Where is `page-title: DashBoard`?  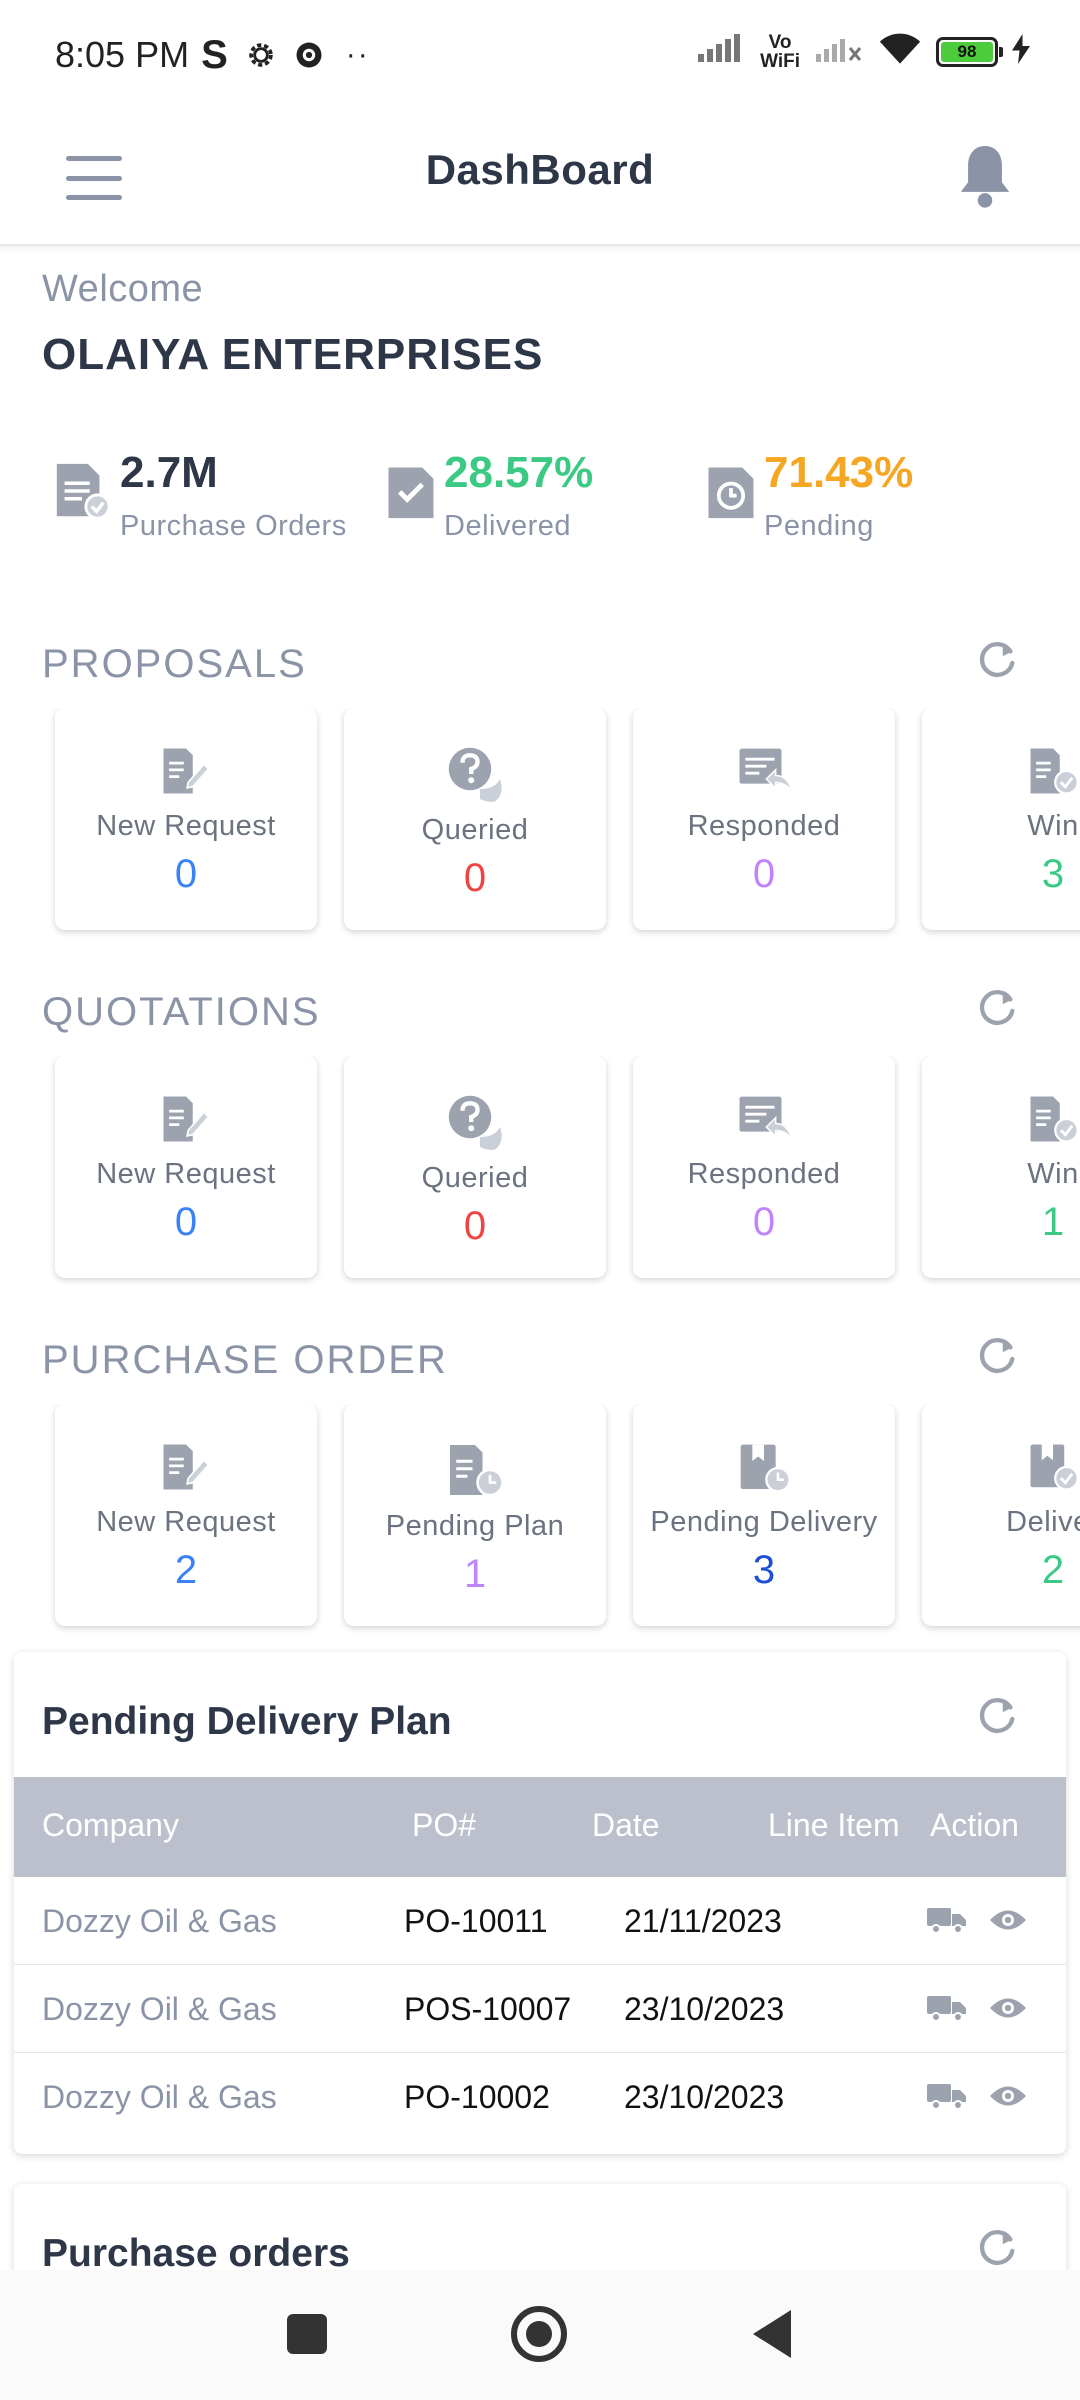
page-title: DashBoard is located at coordinates (540, 169).